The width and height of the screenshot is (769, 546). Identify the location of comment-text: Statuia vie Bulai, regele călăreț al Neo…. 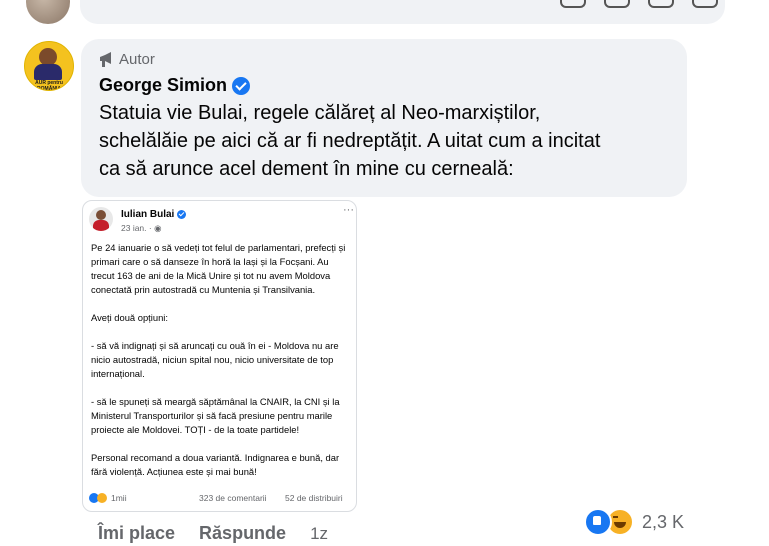
(394, 141).